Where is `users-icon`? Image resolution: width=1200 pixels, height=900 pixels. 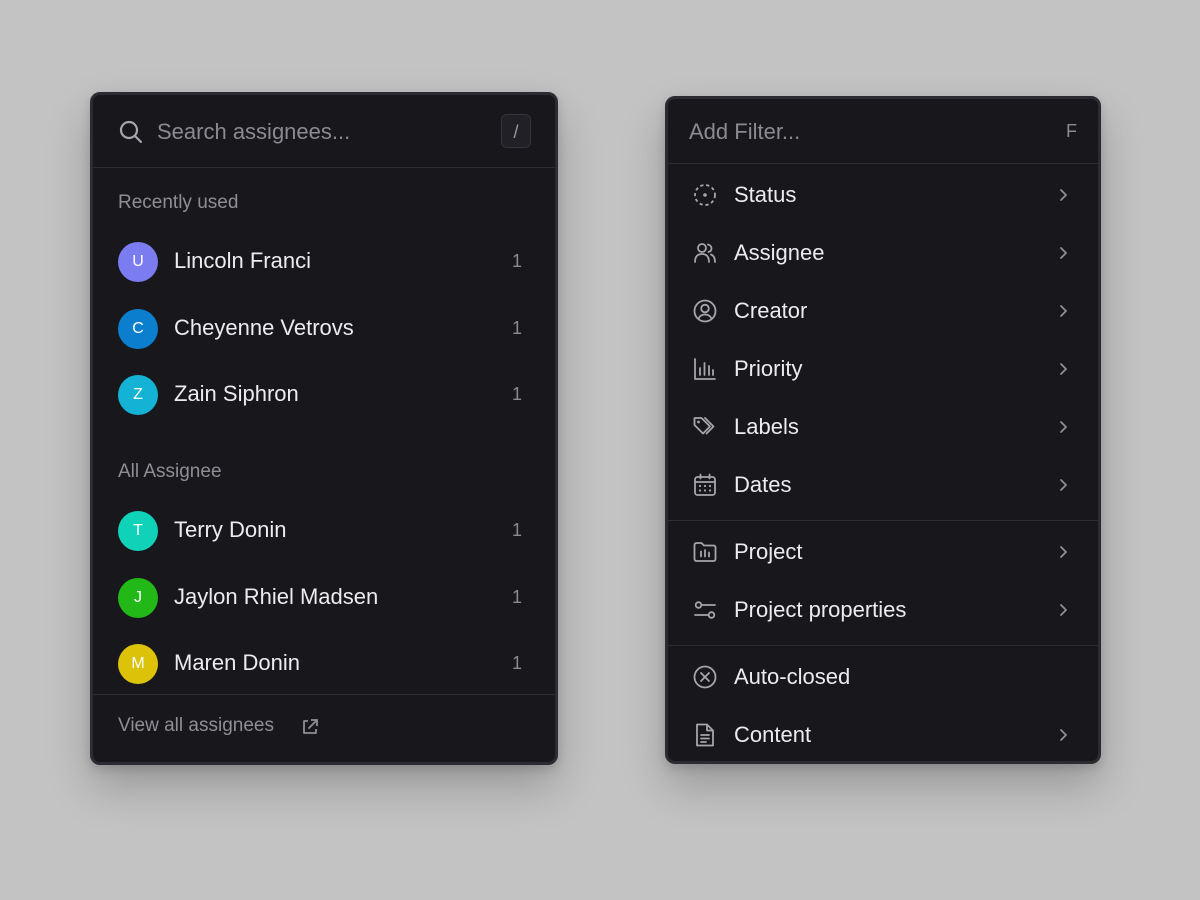
users-icon is located at coordinates (705, 253).